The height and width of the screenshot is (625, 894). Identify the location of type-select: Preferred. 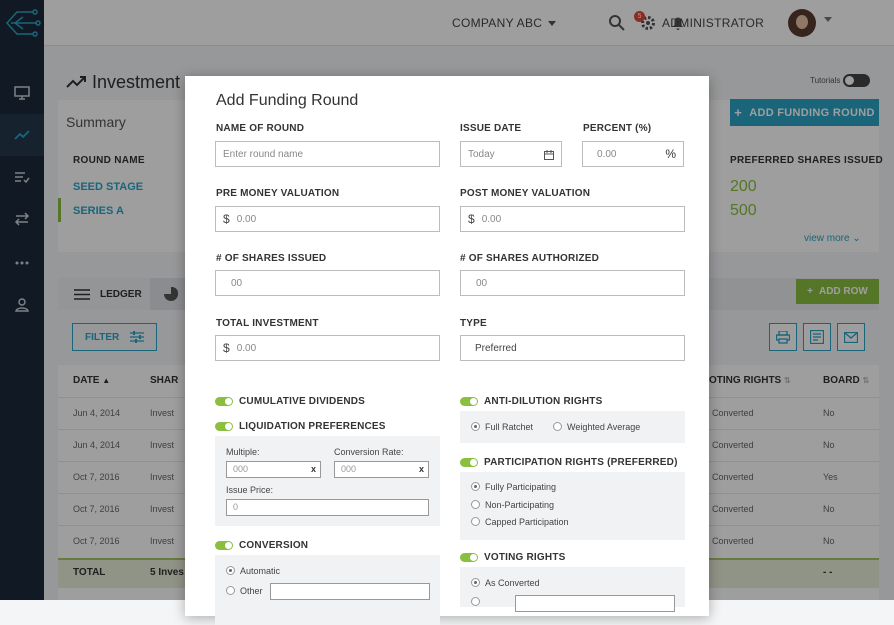
(572, 348).